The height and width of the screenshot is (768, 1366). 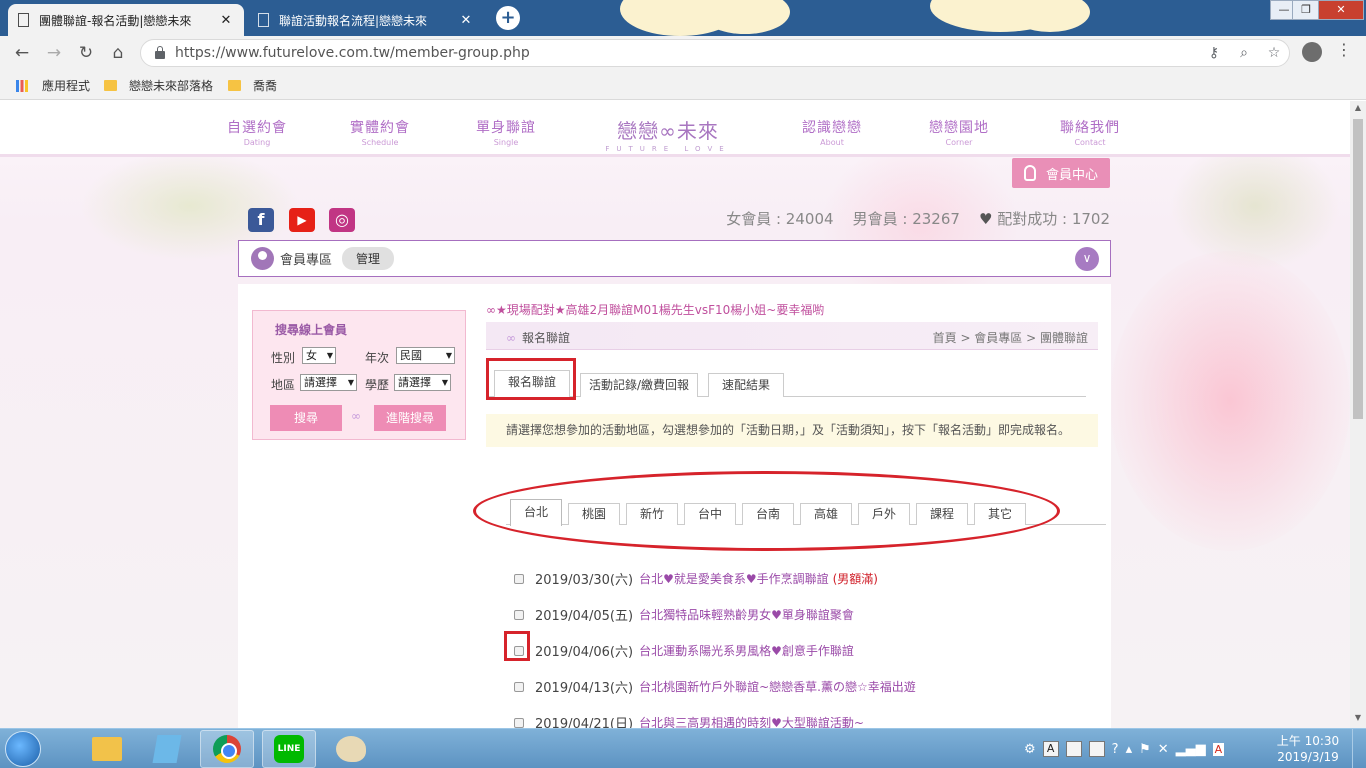 I want to click on nav-corner: 戀戀園地 Corner, so click(x=959, y=132).